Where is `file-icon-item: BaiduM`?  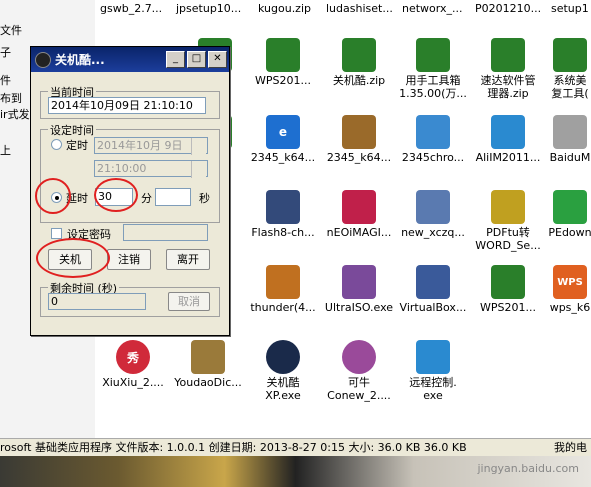
file-icon-item: BaiduM is located at coordinates (568, 139).